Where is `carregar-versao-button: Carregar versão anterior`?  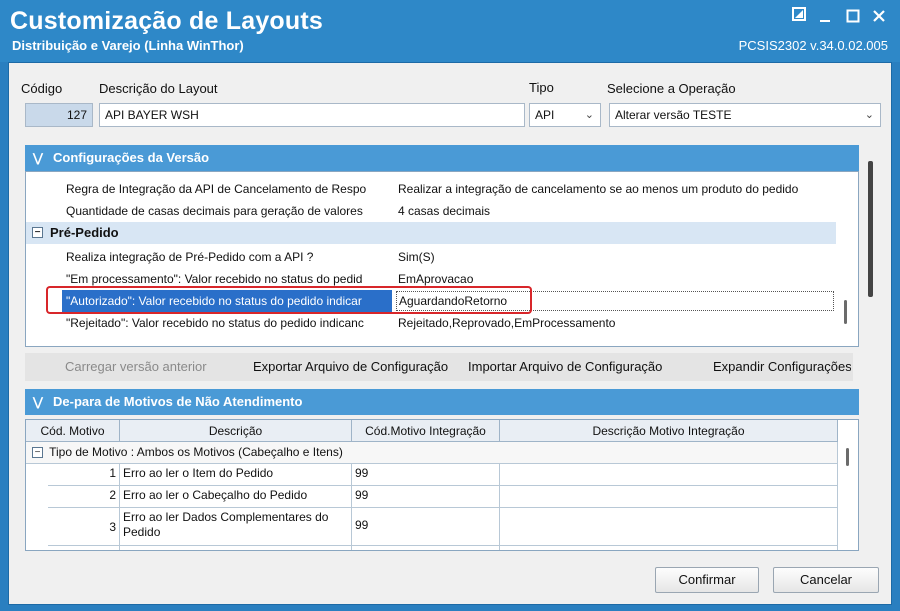 carregar-versao-button: Carregar versão anterior is located at coordinates (136, 367).